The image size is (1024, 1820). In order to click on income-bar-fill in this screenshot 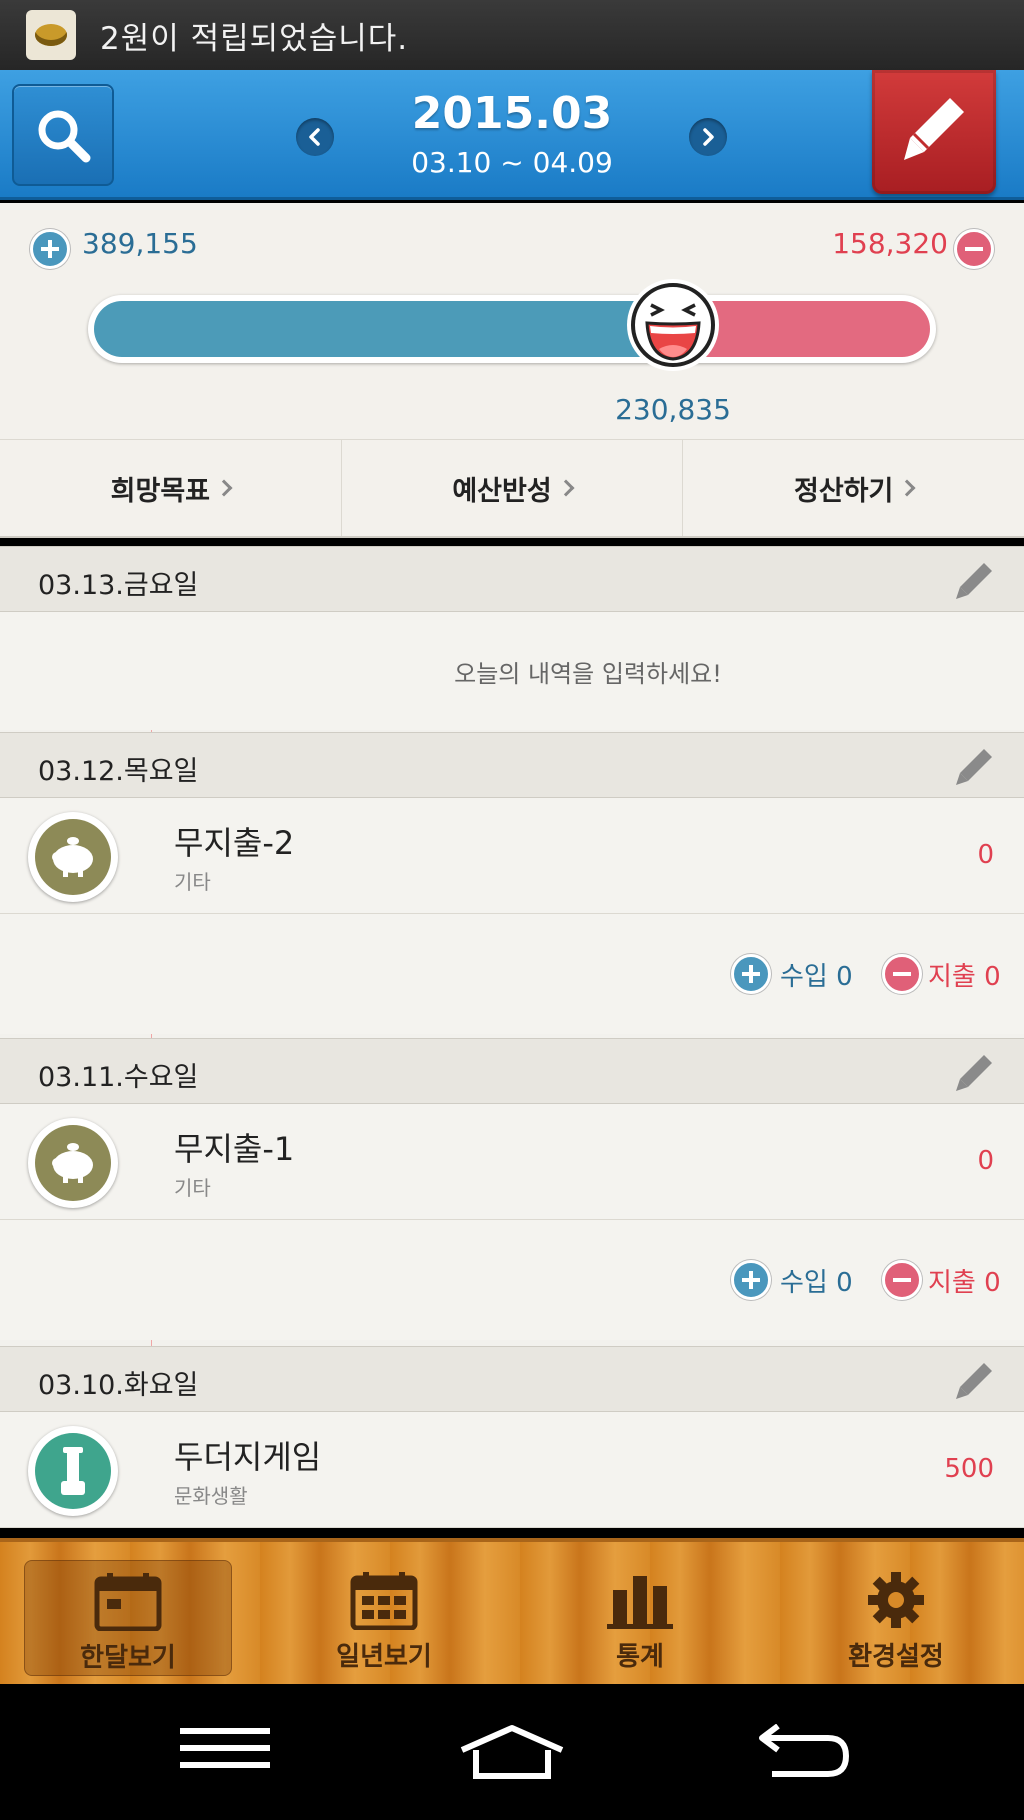, I will do `click(391, 329)`.